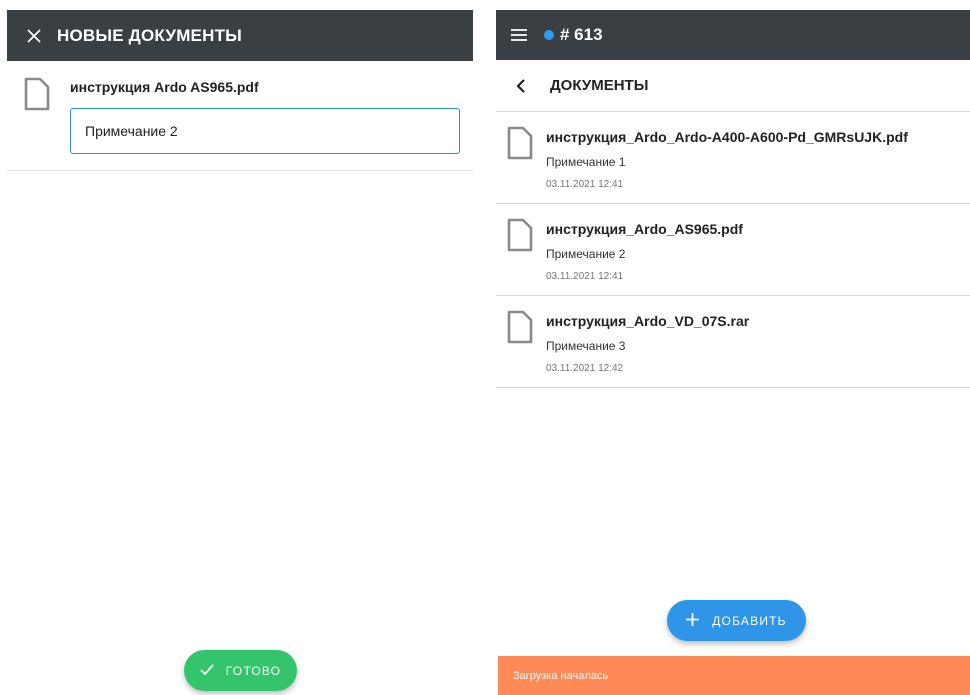  What do you see at coordinates (644, 229) in the screenshot?
I see `document-name: инструкция_Ardo_AS965.pdf` at bounding box center [644, 229].